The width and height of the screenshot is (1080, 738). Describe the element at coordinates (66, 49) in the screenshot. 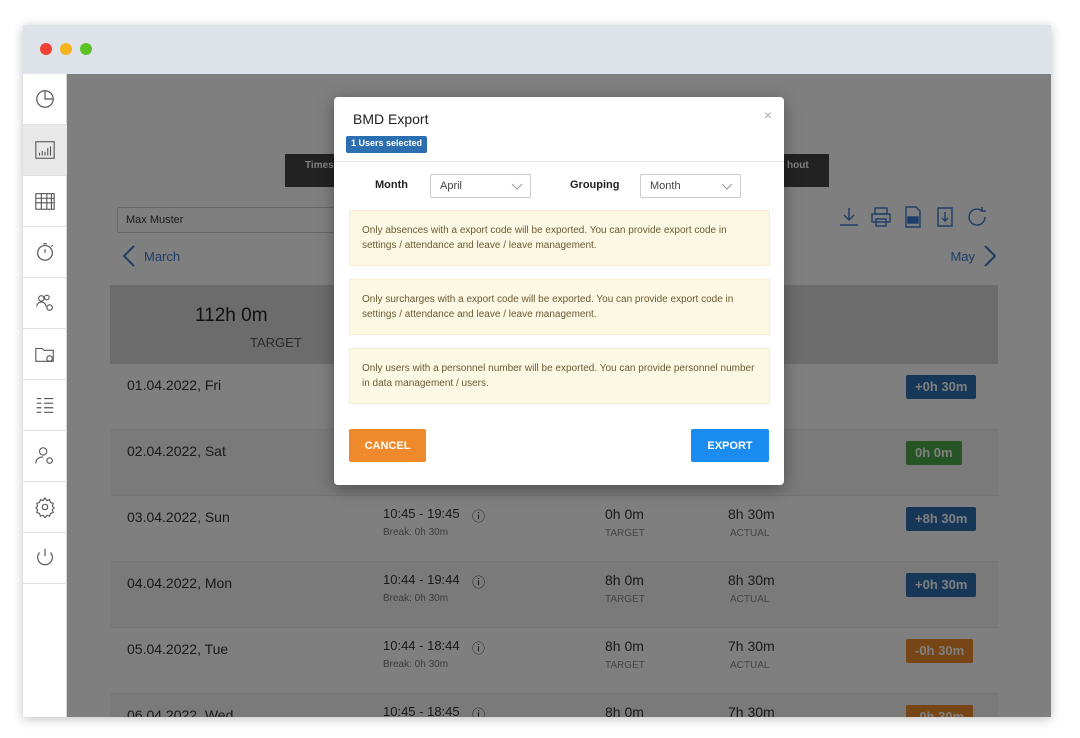

I see `minimize-window-button` at that location.